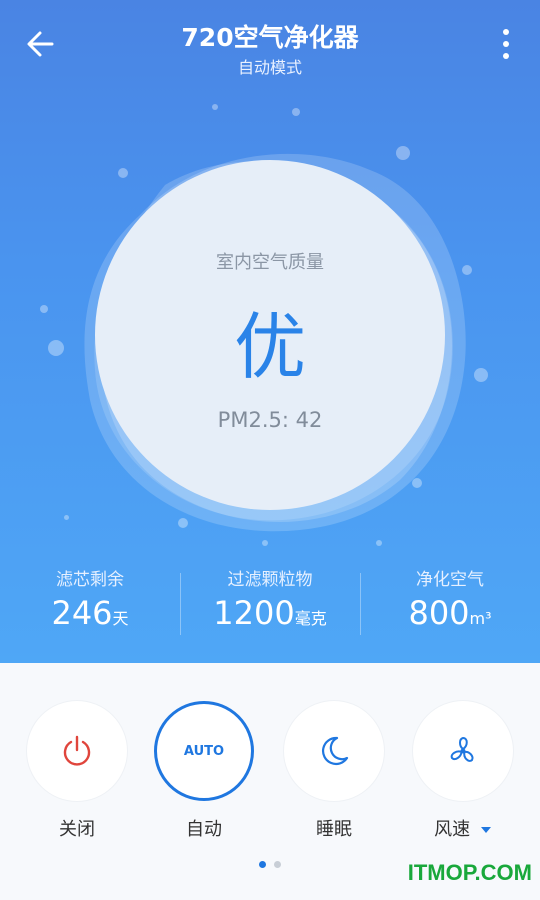 The width and height of the screenshot is (540, 900). What do you see at coordinates (270, 580) in the screenshot?
I see `stat-label: 过滤颗粒物` at bounding box center [270, 580].